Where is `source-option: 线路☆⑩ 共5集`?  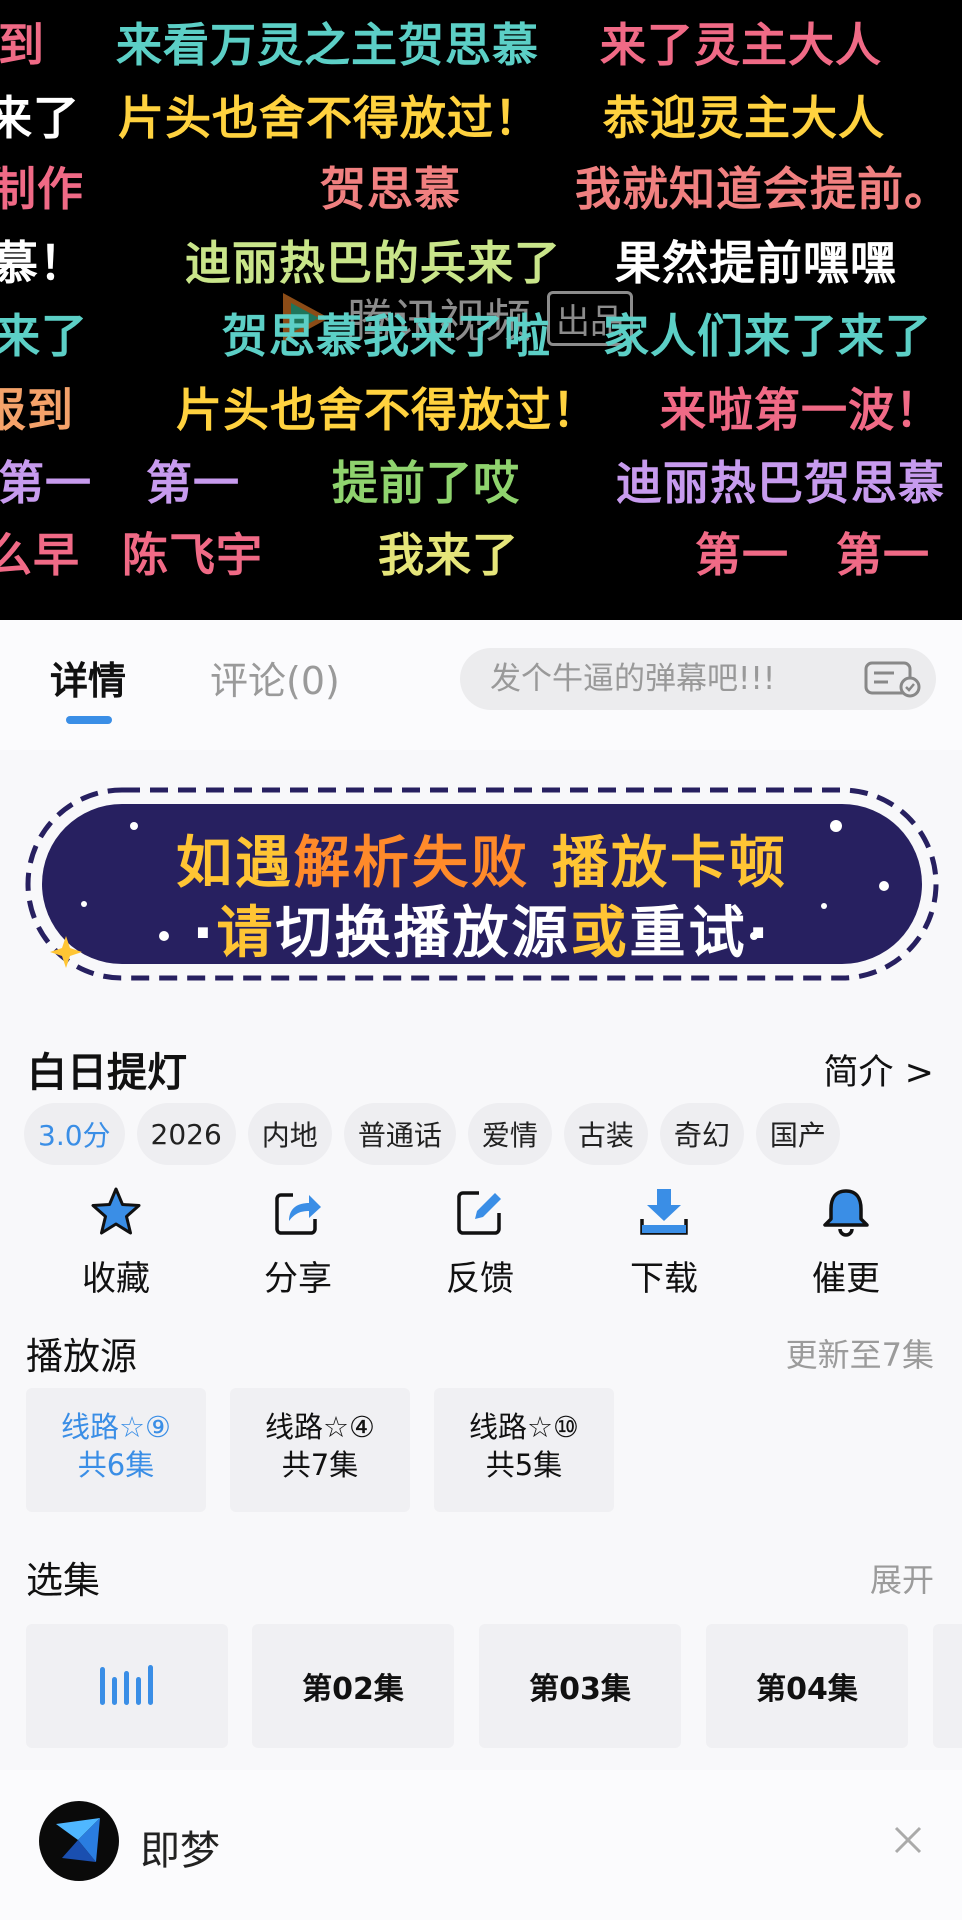
source-option: 线路☆⑩ 共5集 is located at coordinates (524, 1450).